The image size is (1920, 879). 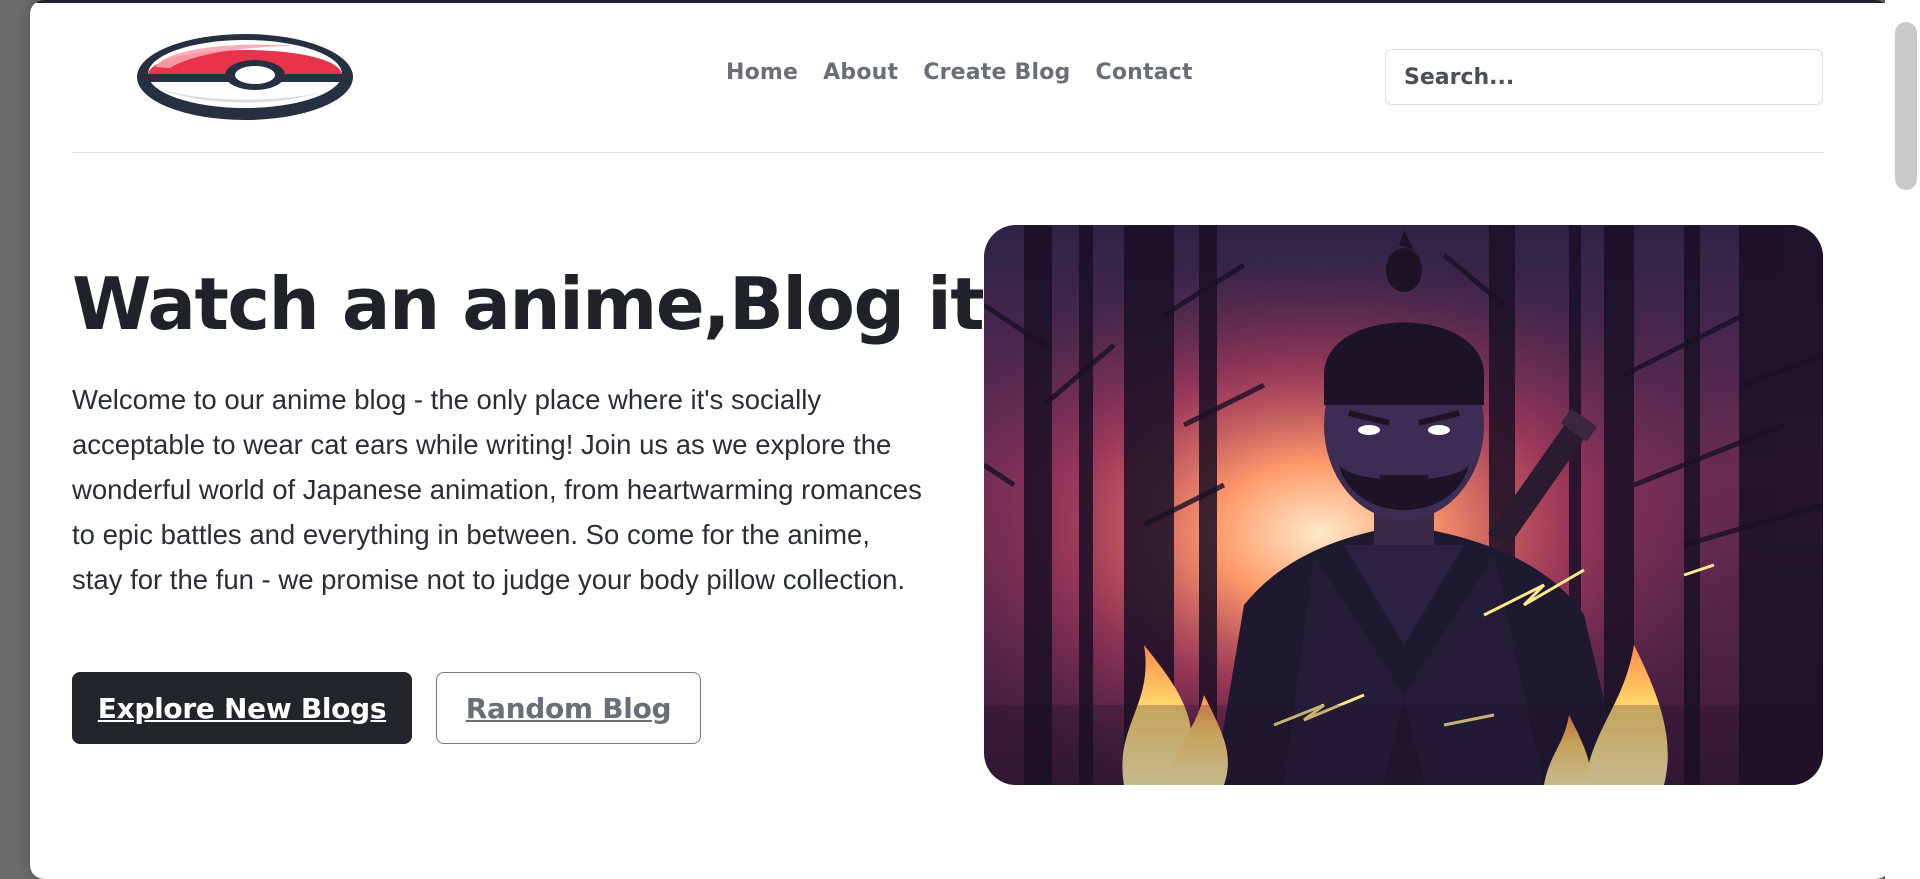 What do you see at coordinates (1906, 106) in the screenshot?
I see `scrollbar-thumb` at bounding box center [1906, 106].